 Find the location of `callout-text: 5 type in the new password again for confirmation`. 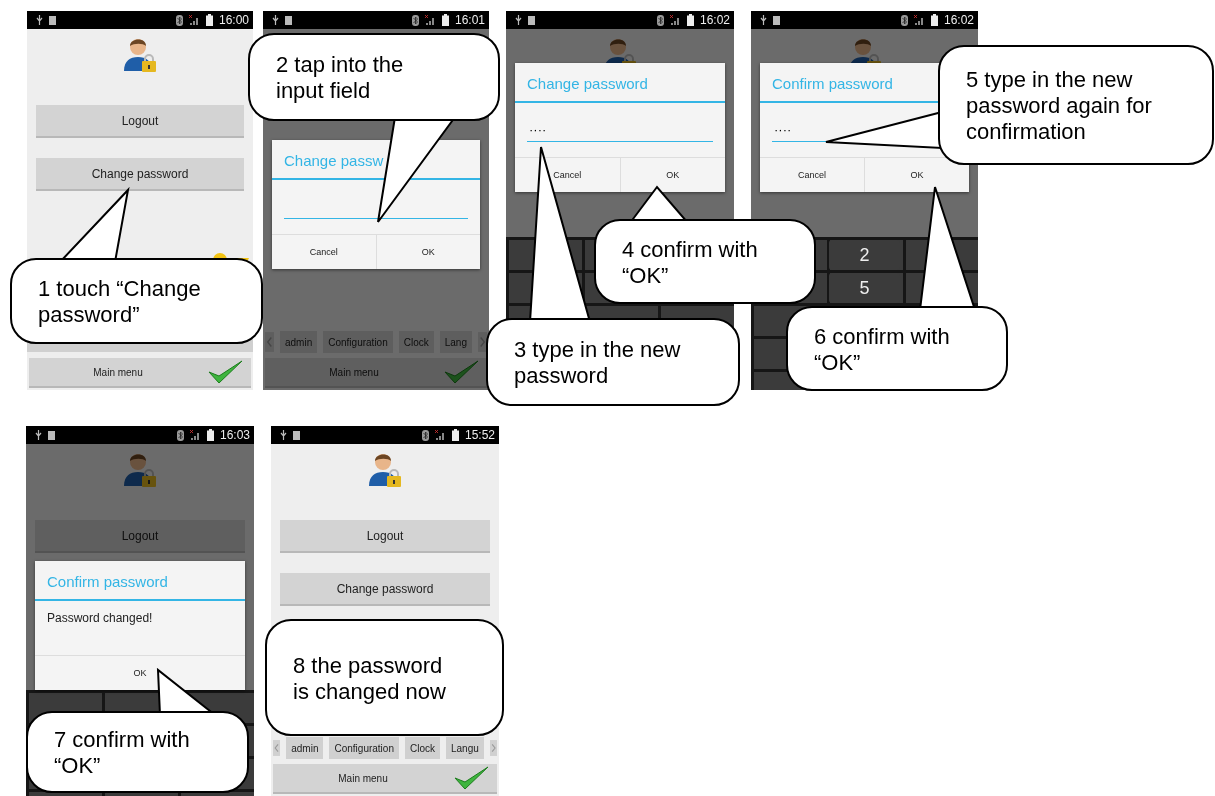

callout-text: 5 type in the new password again for confirmation is located at coordinates (1059, 106).